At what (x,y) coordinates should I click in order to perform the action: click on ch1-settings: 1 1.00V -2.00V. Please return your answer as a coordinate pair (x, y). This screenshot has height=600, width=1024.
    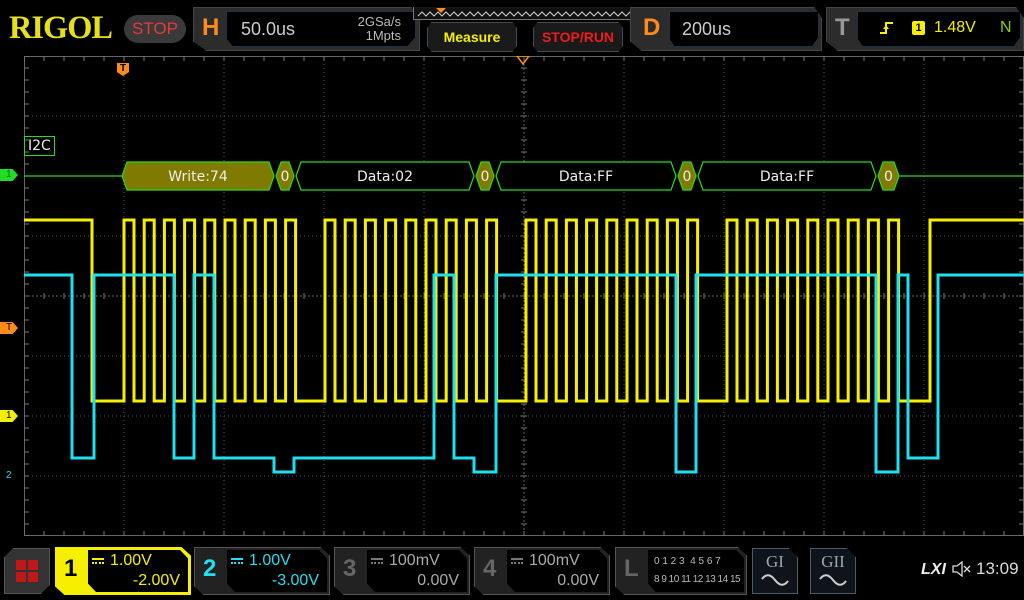
    Looking at the image, I should click on (123, 571).